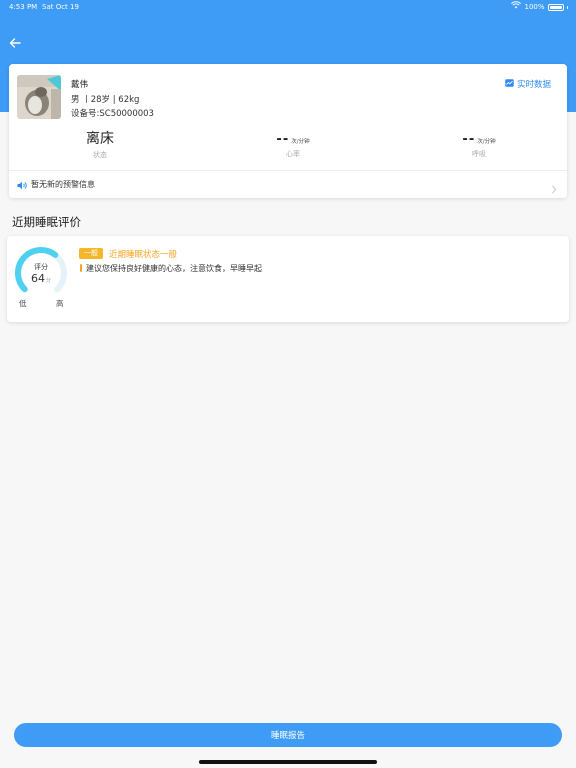 This screenshot has height=768, width=576. Describe the element at coordinates (288, 762) in the screenshot. I see `home-indicator` at that location.